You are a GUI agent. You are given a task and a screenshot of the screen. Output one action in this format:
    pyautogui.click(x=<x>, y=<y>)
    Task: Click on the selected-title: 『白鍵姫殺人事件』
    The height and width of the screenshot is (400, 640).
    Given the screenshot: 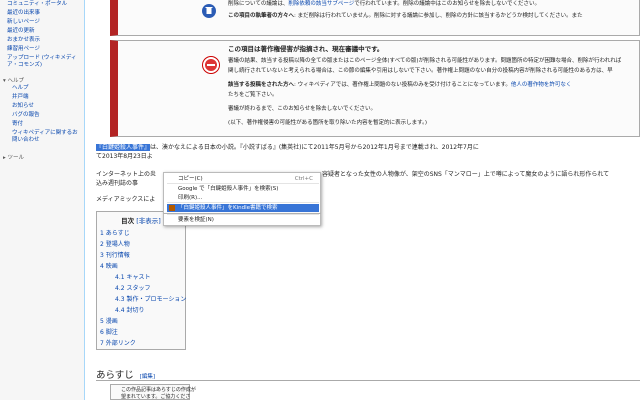 What is the action you would take?
    pyautogui.click(x=123, y=147)
    